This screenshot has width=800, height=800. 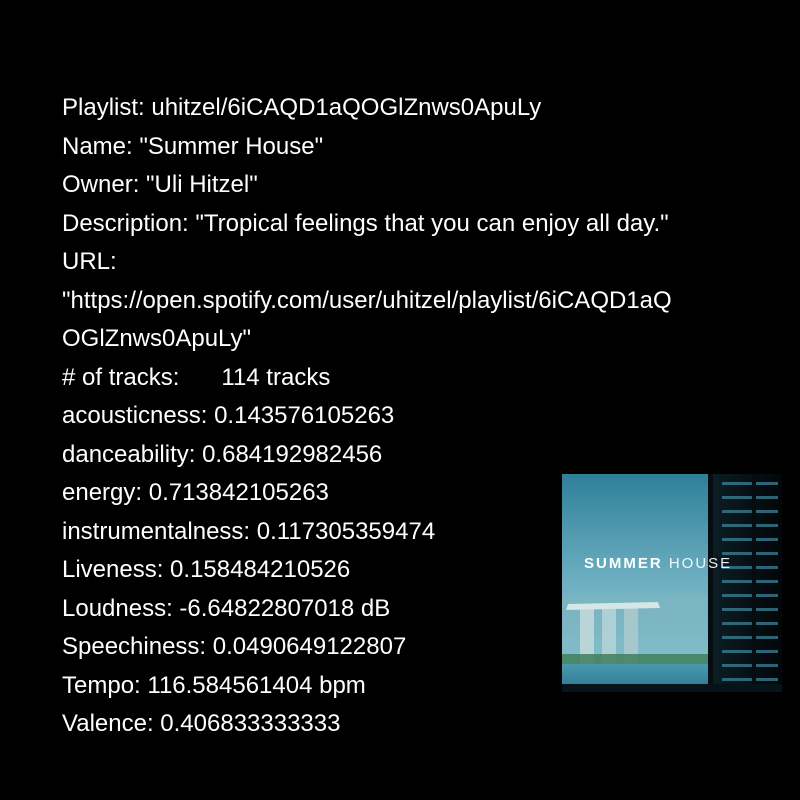 What do you see at coordinates (222, 454) in the screenshot?
I see `feature-danceability: danceability: 0.684192982456` at bounding box center [222, 454].